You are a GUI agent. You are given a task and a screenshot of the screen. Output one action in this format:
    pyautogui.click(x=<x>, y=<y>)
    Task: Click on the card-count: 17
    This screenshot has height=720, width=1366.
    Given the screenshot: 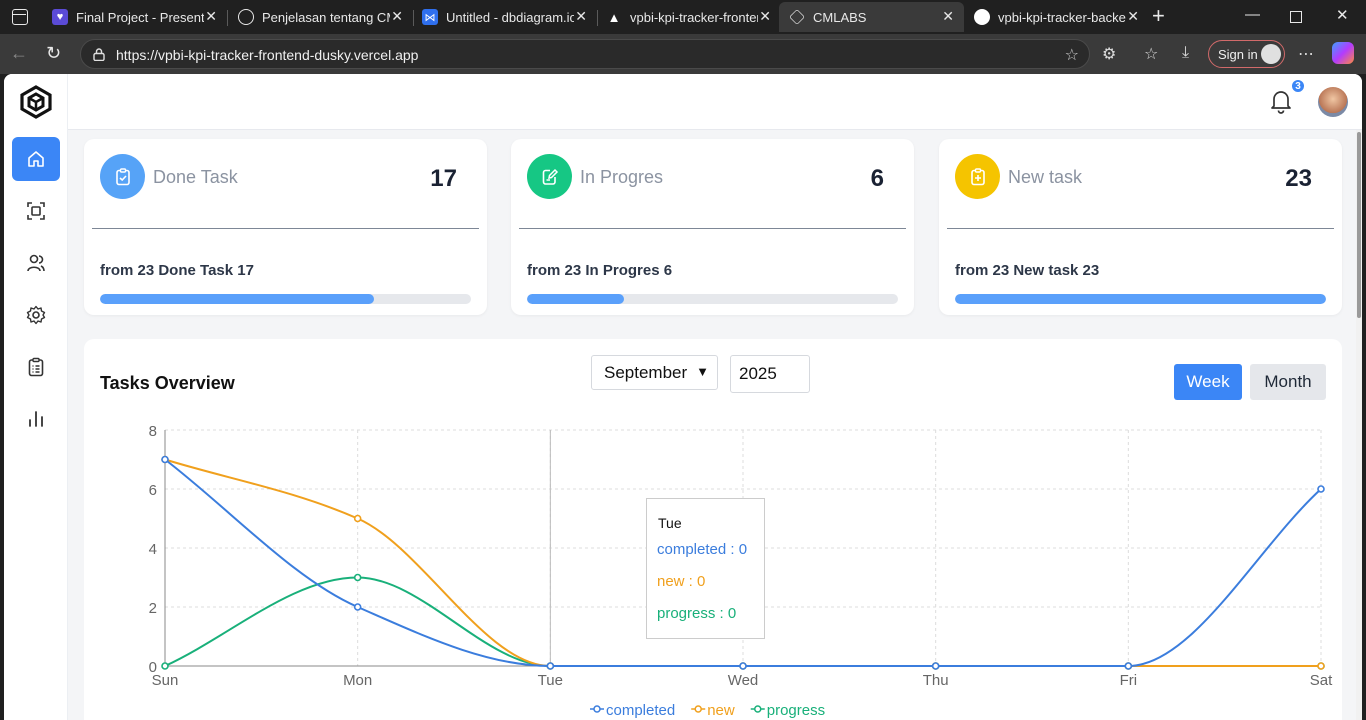 What is the action you would take?
    pyautogui.click(x=443, y=178)
    